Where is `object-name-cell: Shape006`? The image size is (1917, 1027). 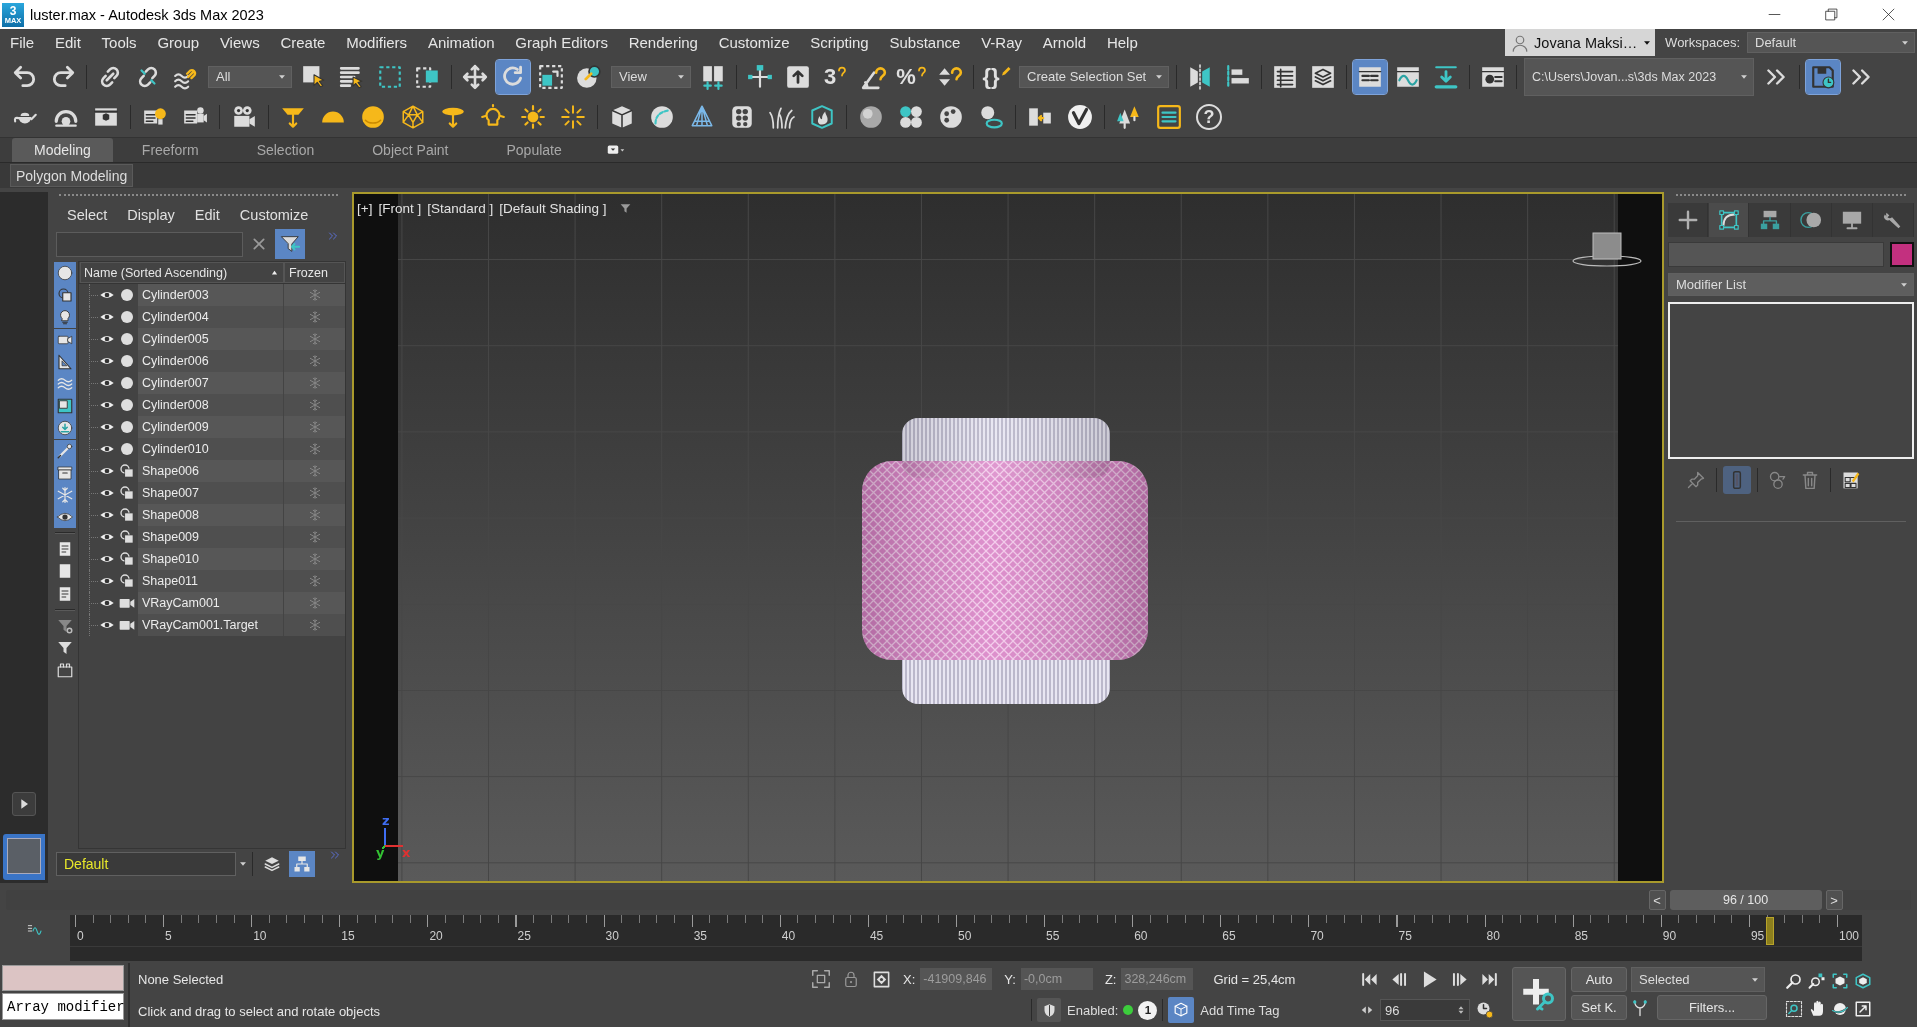 object-name-cell: Shape006 is located at coordinates (210, 471).